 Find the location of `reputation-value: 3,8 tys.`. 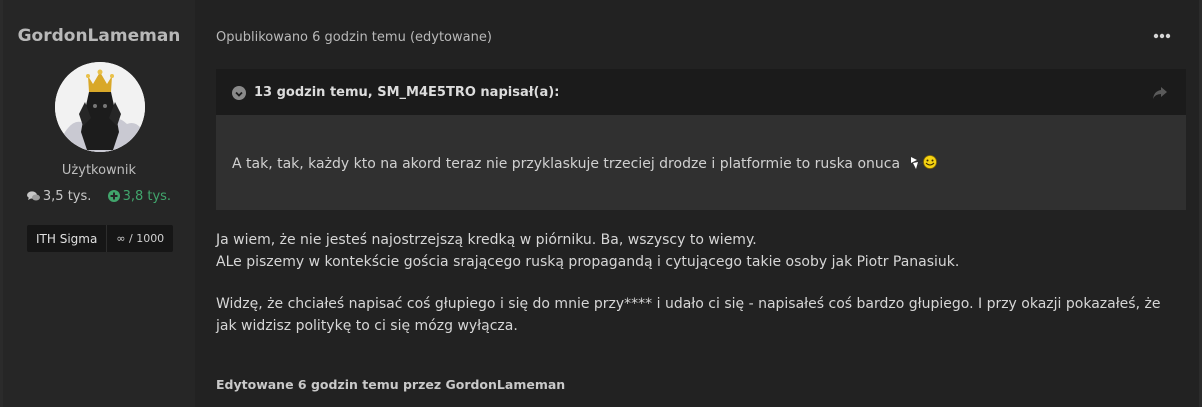

reputation-value: 3,8 tys. is located at coordinates (147, 196).